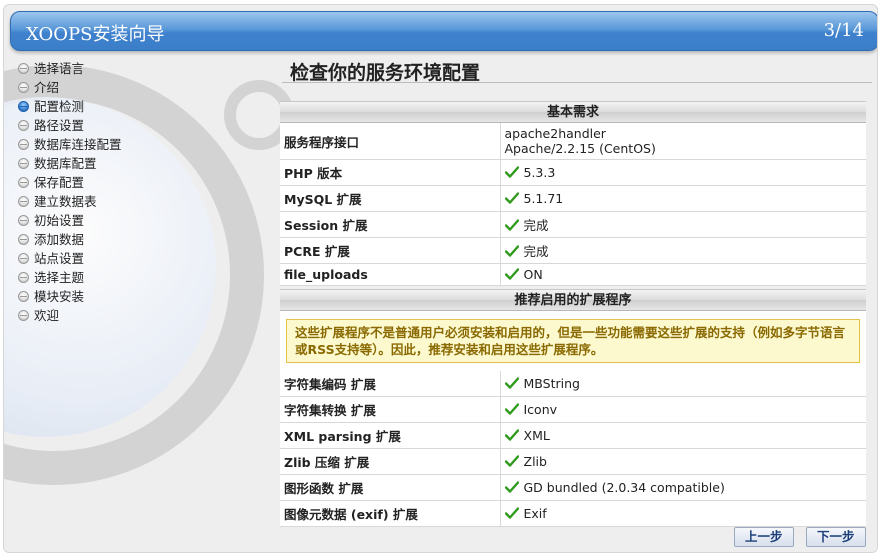  What do you see at coordinates (143, 258) in the screenshot?
I see `sidebar-step-item: 站点设置` at bounding box center [143, 258].